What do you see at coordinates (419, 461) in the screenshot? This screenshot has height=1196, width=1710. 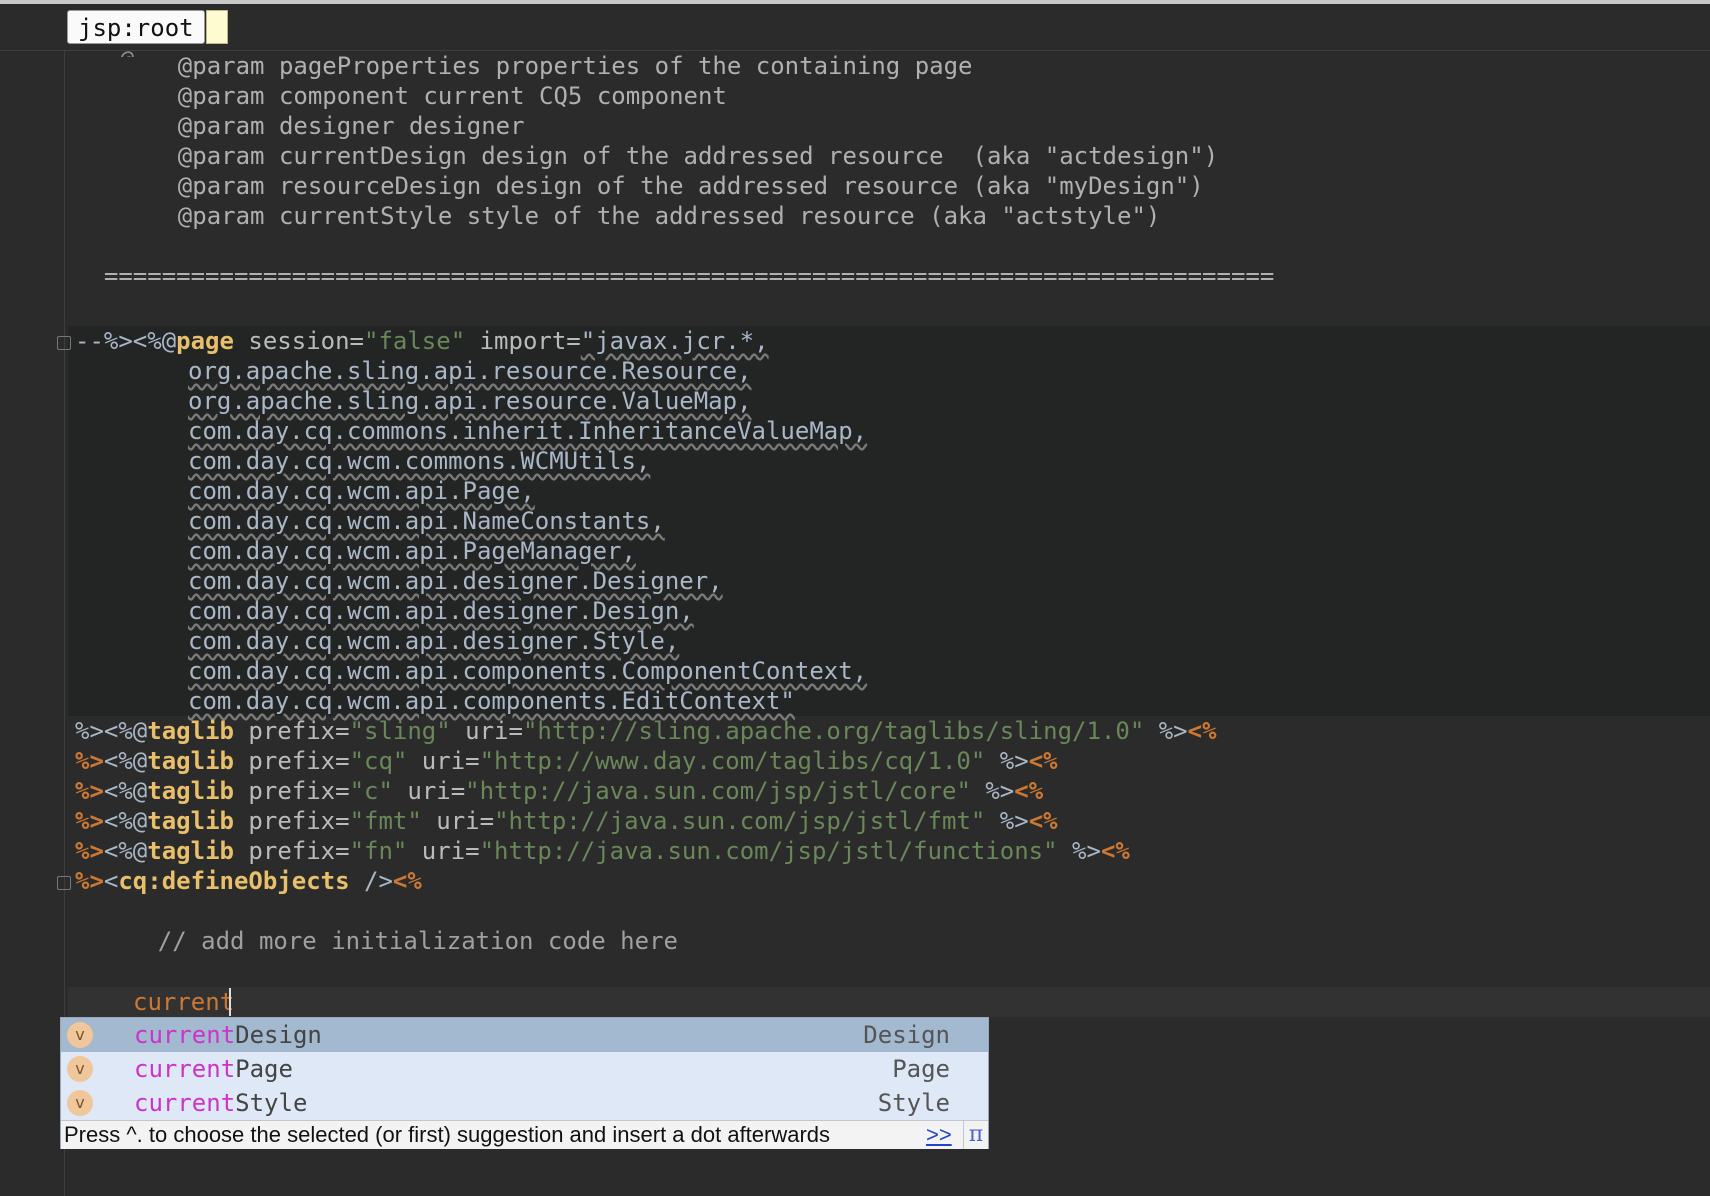 I see `import-line: com.day.cq.wcm.commons.WCMUtils,` at bounding box center [419, 461].